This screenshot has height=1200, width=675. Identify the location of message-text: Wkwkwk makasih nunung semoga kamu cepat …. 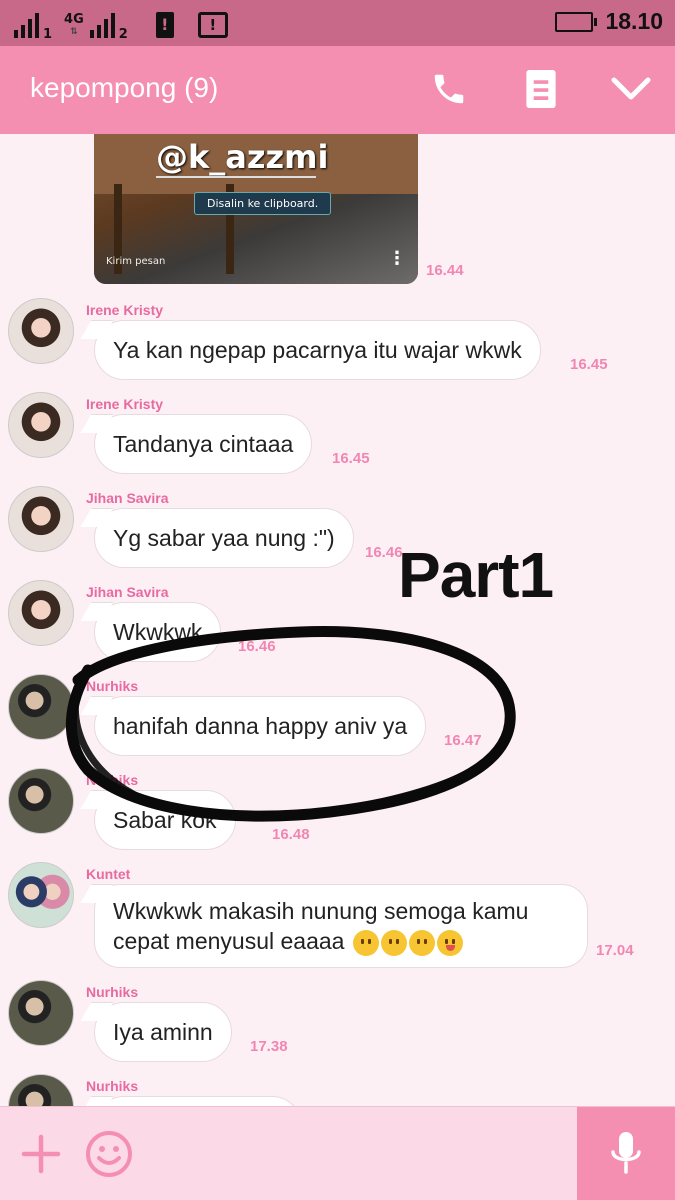
(341, 926).